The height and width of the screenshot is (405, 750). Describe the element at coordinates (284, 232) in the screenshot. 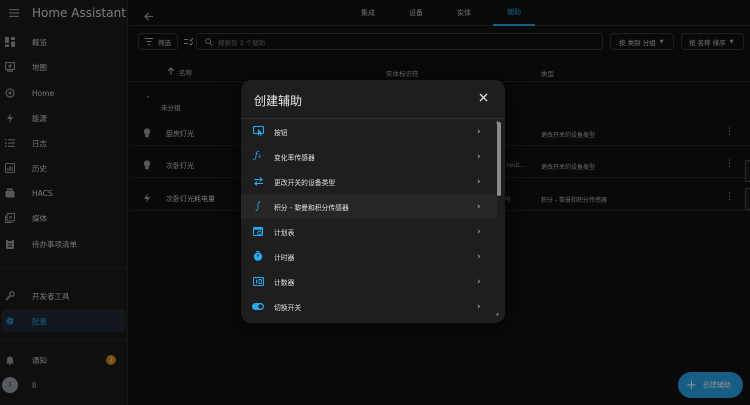

I see `helper-item-label: 计划表` at that location.